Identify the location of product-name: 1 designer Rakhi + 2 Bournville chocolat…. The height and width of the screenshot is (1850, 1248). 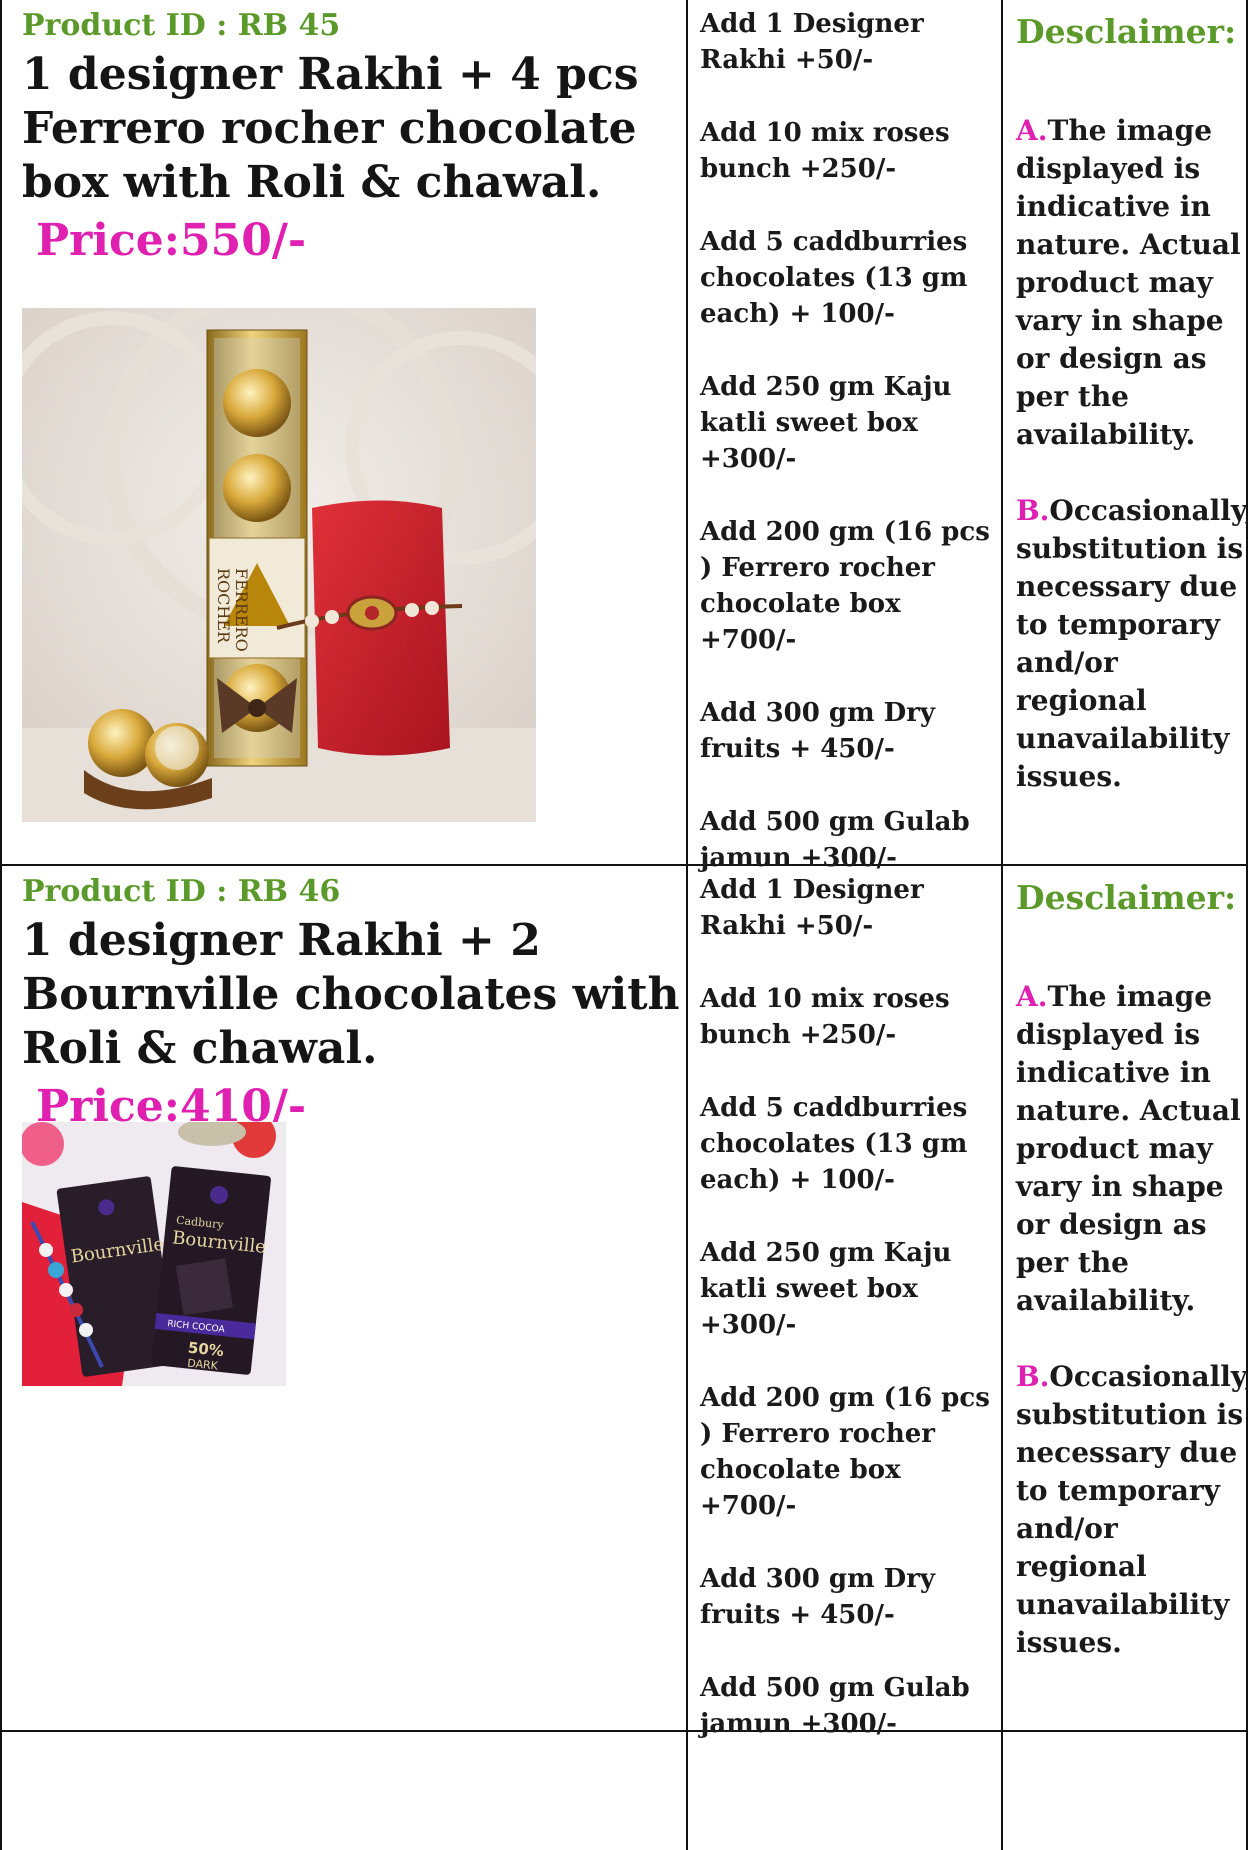
(351, 994).